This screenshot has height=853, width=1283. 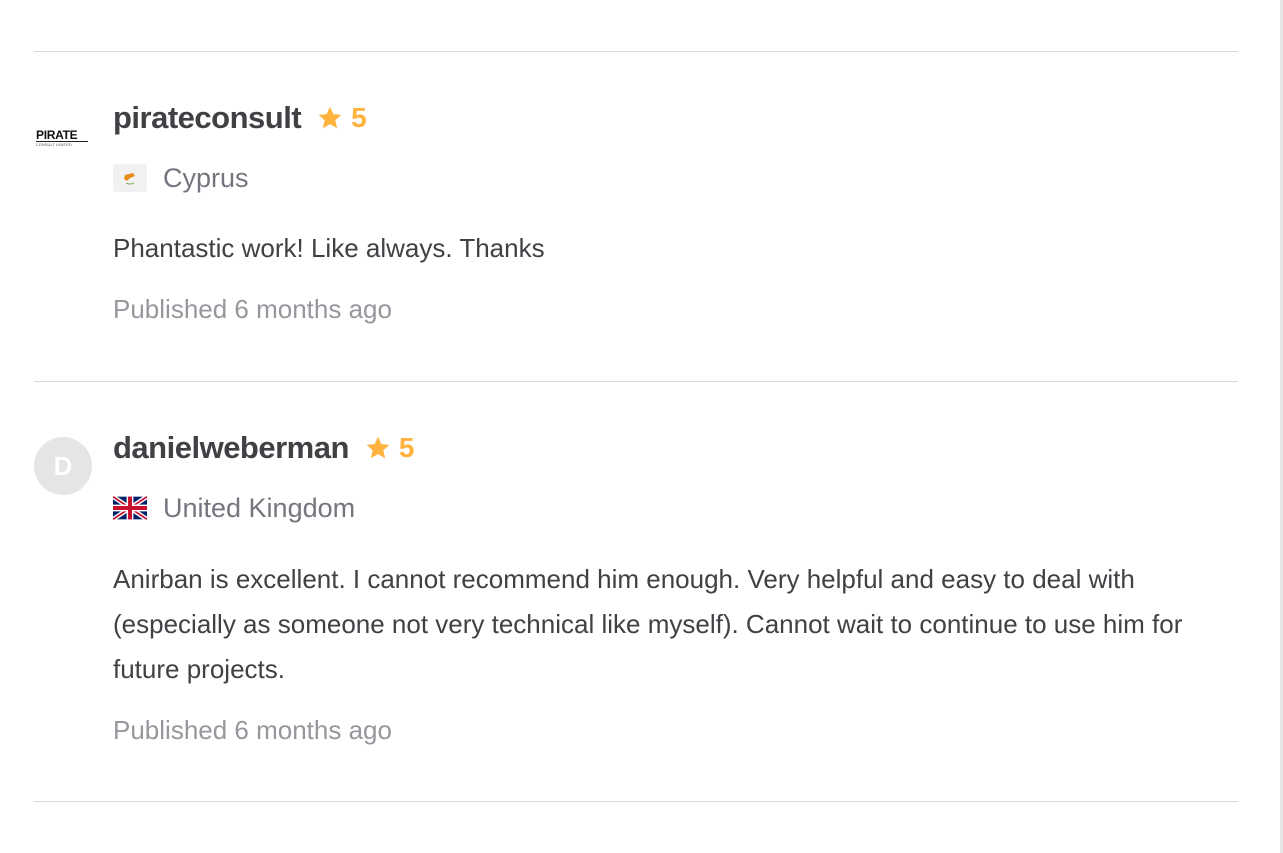 I want to click on reviewer-country: Cyprus, so click(x=206, y=177).